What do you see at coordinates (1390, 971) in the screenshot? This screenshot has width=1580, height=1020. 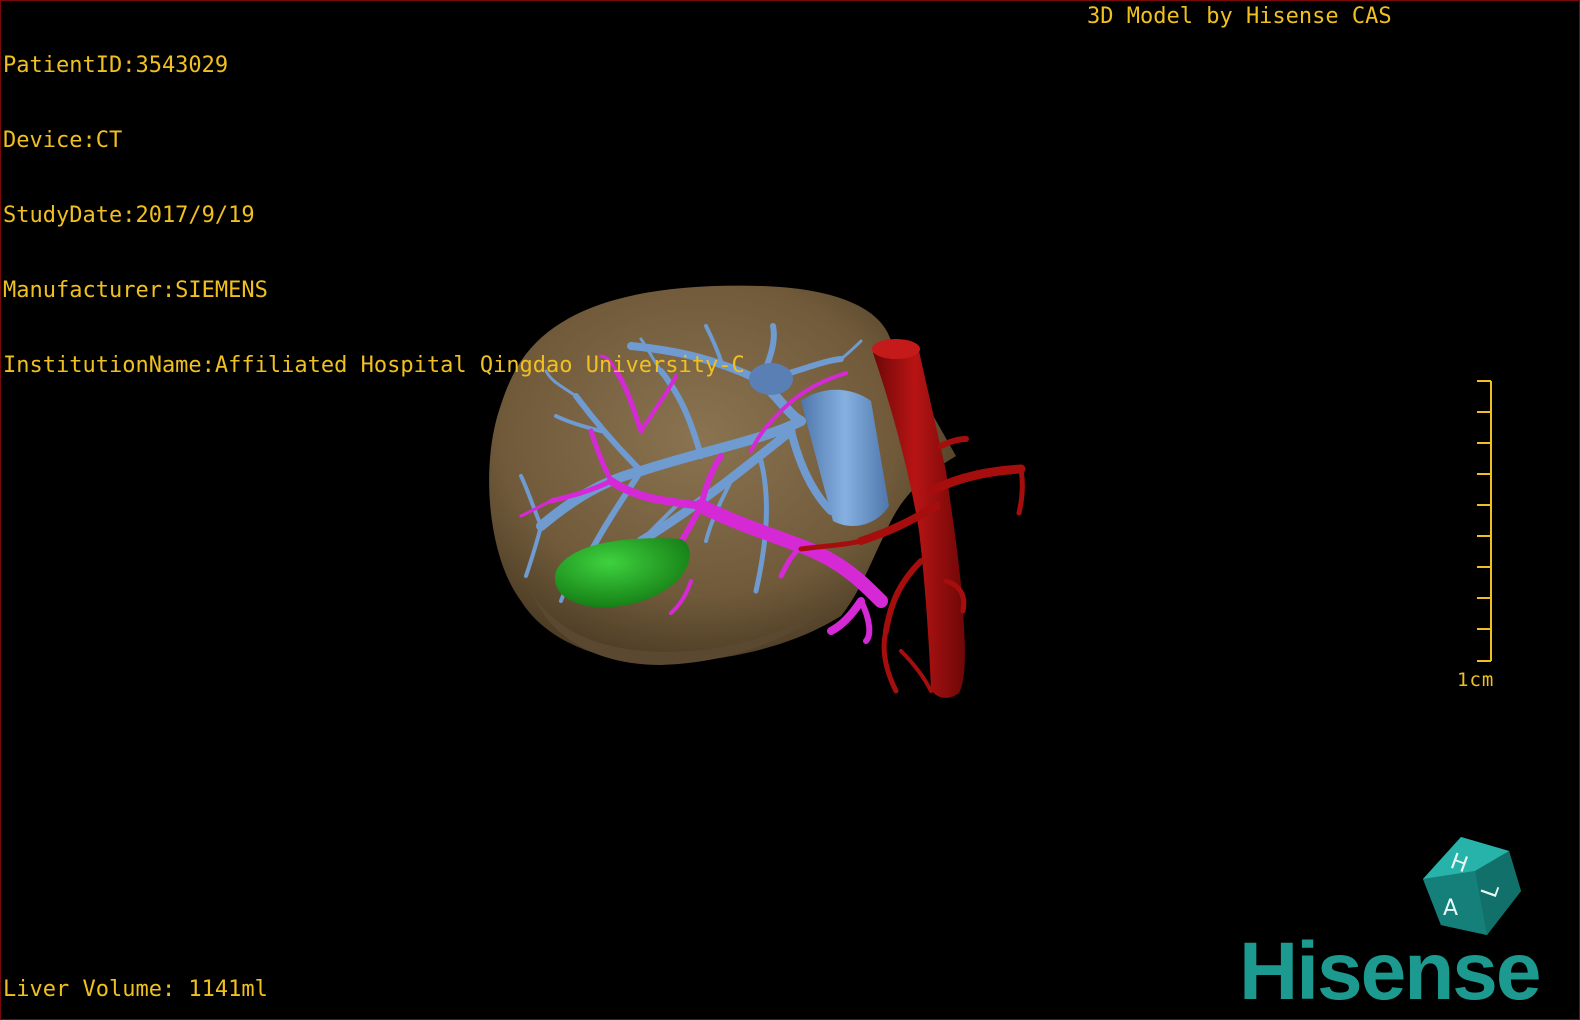 I see `hisense-logo: Hisense` at bounding box center [1390, 971].